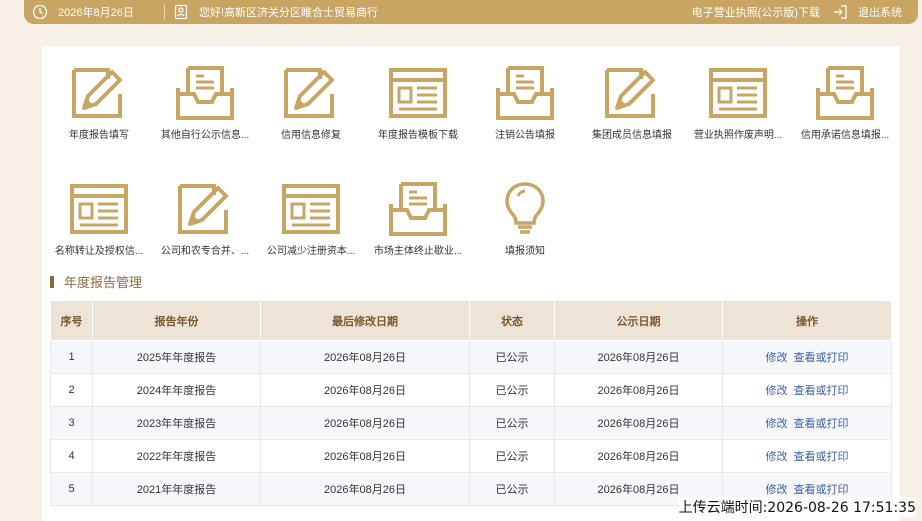 The image size is (922, 521). What do you see at coordinates (176, 489) in the screenshot?
I see `cell-year: 2021年年度报告` at bounding box center [176, 489].